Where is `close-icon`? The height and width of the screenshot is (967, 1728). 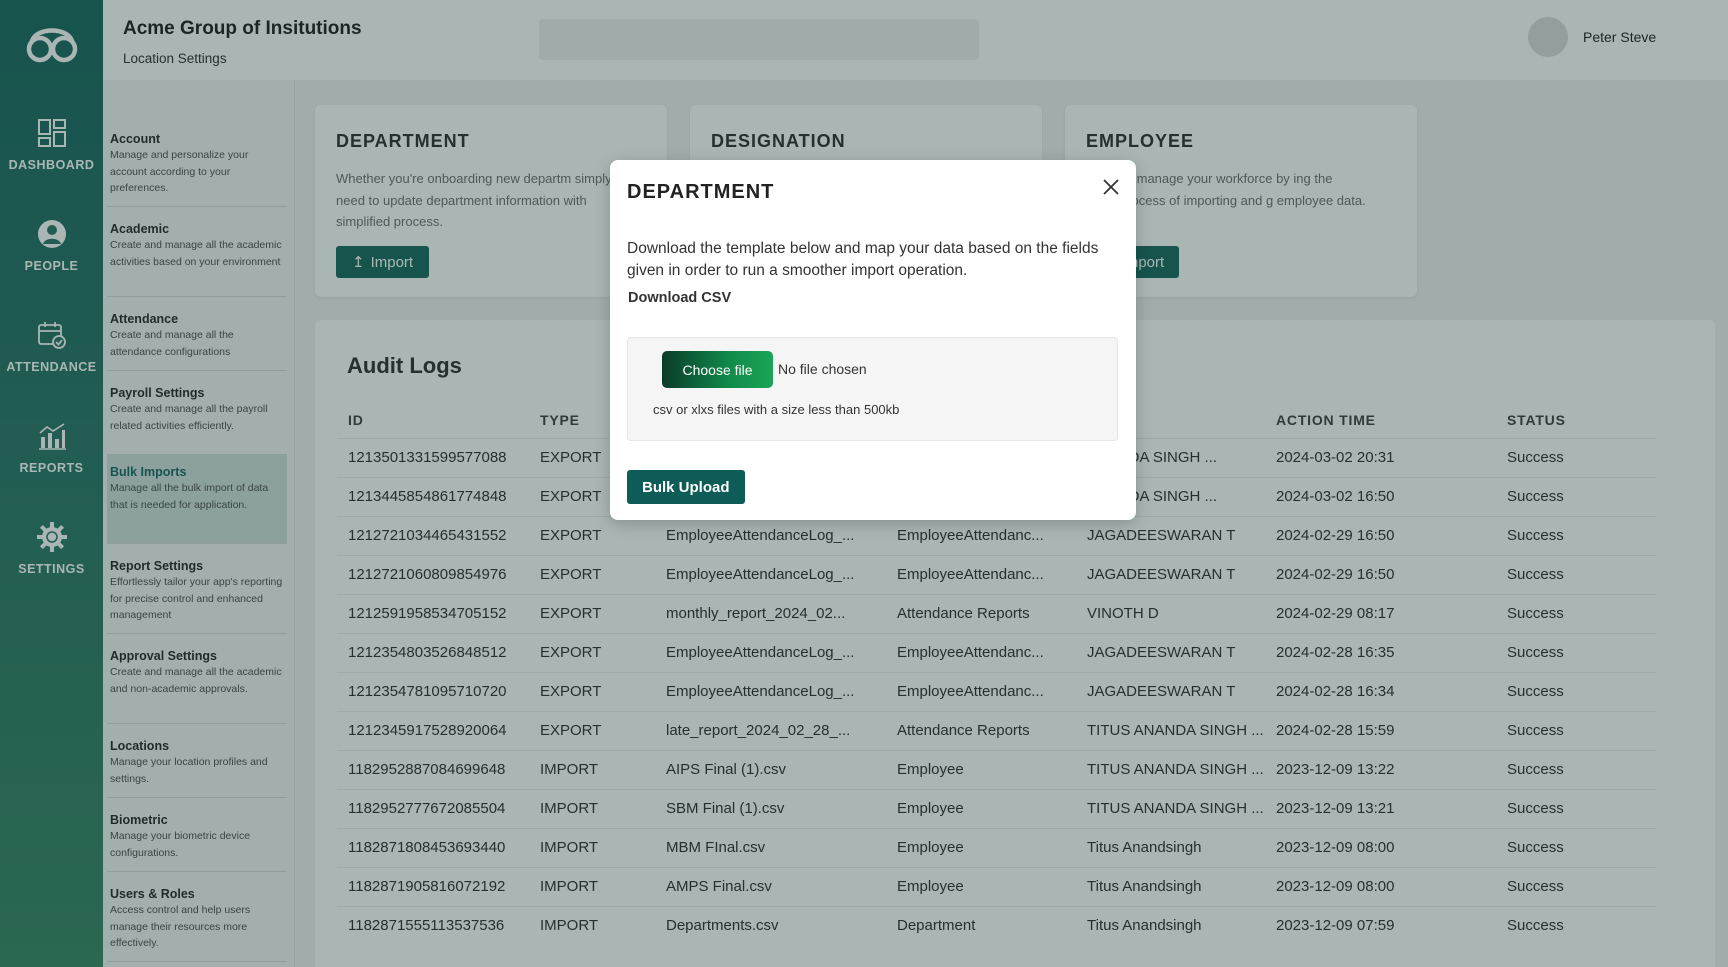 close-icon is located at coordinates (1111, 187).